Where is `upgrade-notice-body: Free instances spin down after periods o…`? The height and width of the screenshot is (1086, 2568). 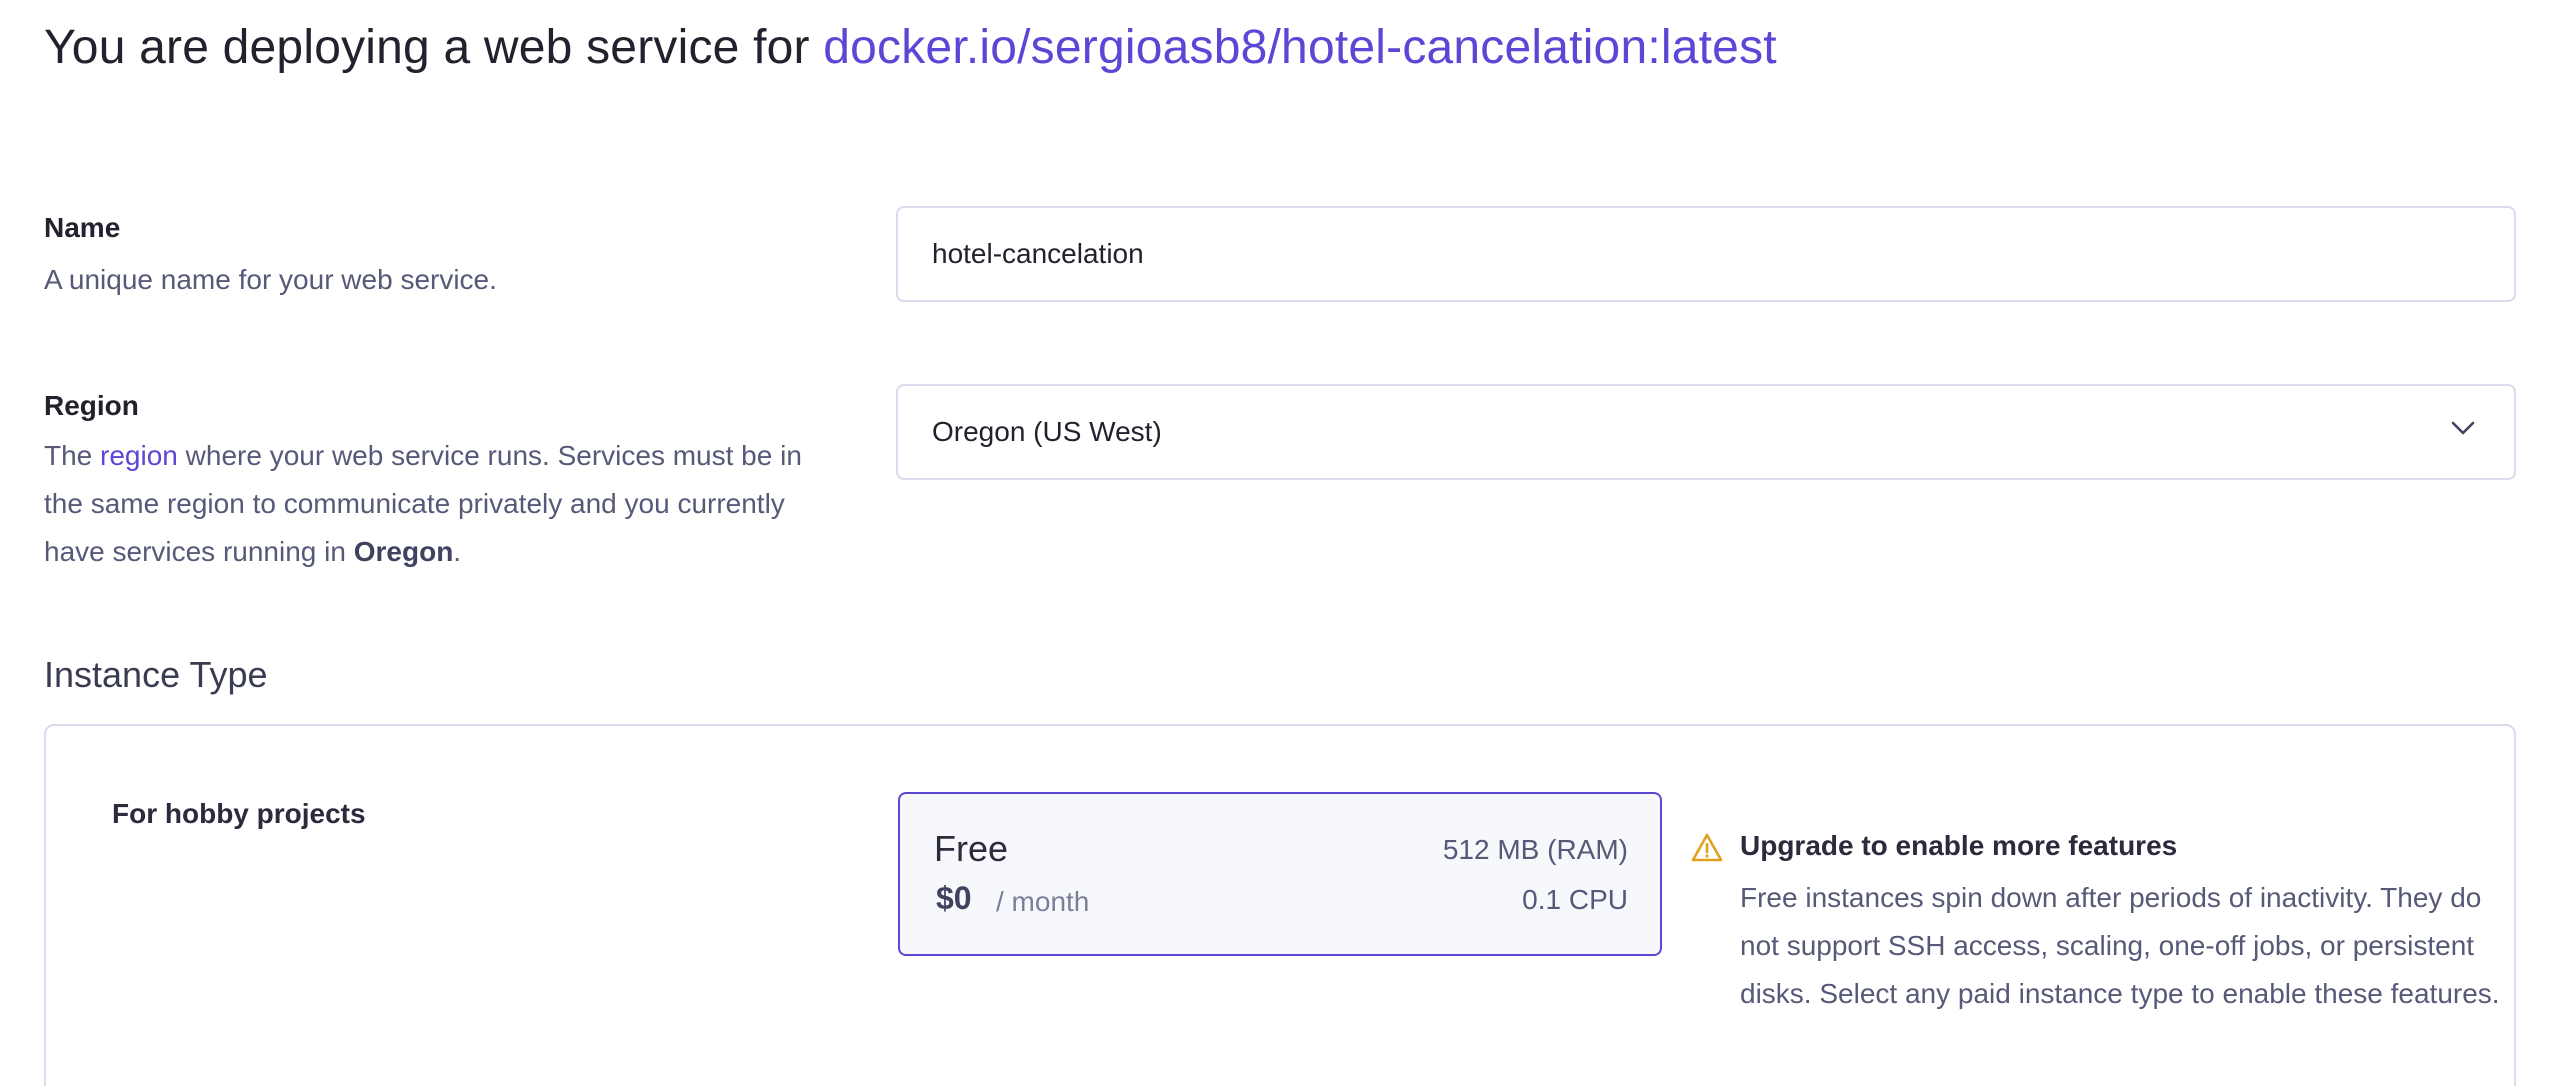
upgrade-notice-body: Free instances spin down after periods o… is located at coordinates (2120, 945).